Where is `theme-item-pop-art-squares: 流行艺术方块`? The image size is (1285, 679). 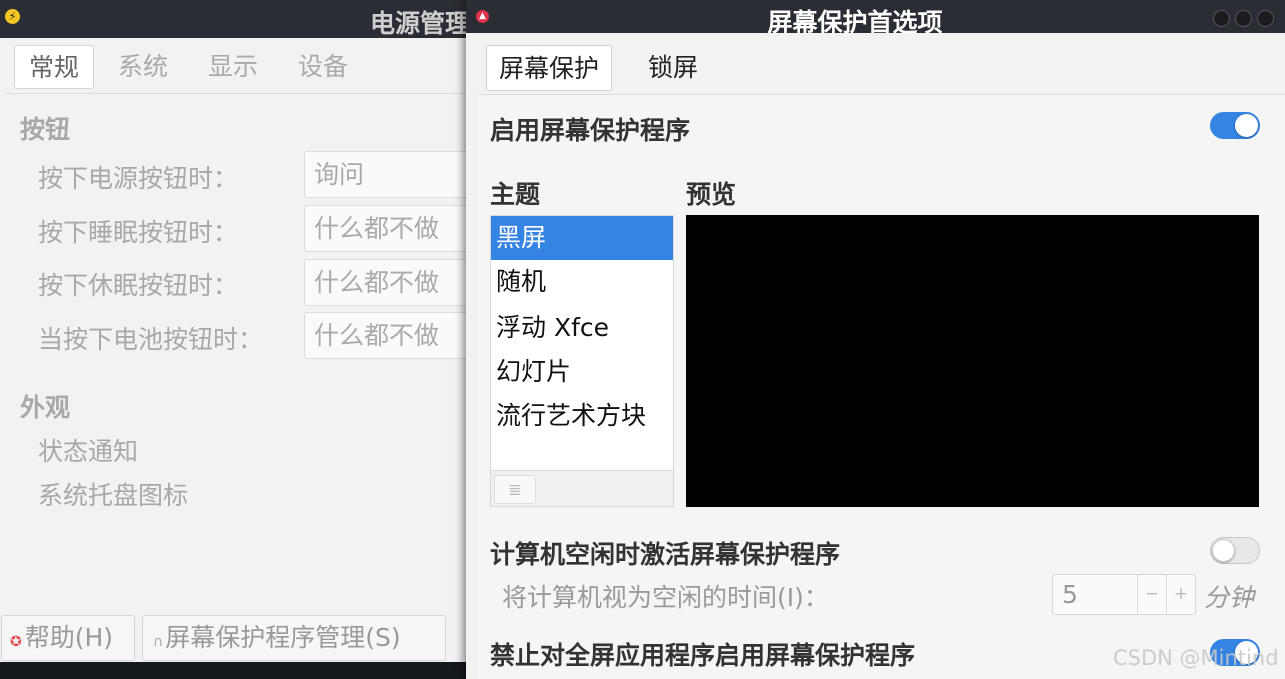
theme-item-pop-art-squares: 流行艺术方块 is located at coordinates (582, 416).